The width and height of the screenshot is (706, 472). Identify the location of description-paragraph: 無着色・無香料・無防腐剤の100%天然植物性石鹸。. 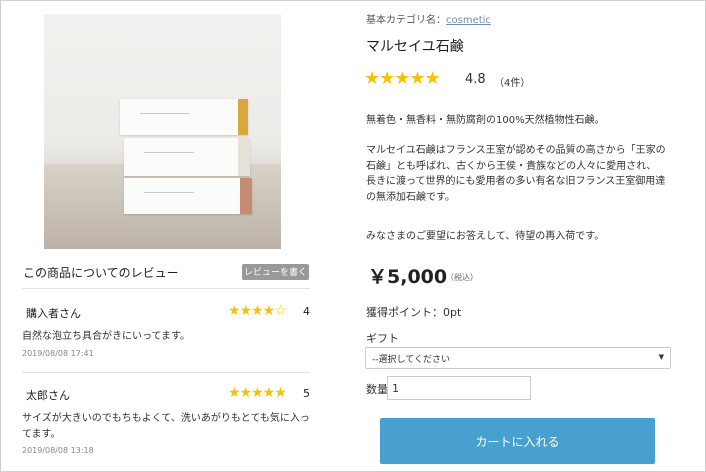
(485, 120).